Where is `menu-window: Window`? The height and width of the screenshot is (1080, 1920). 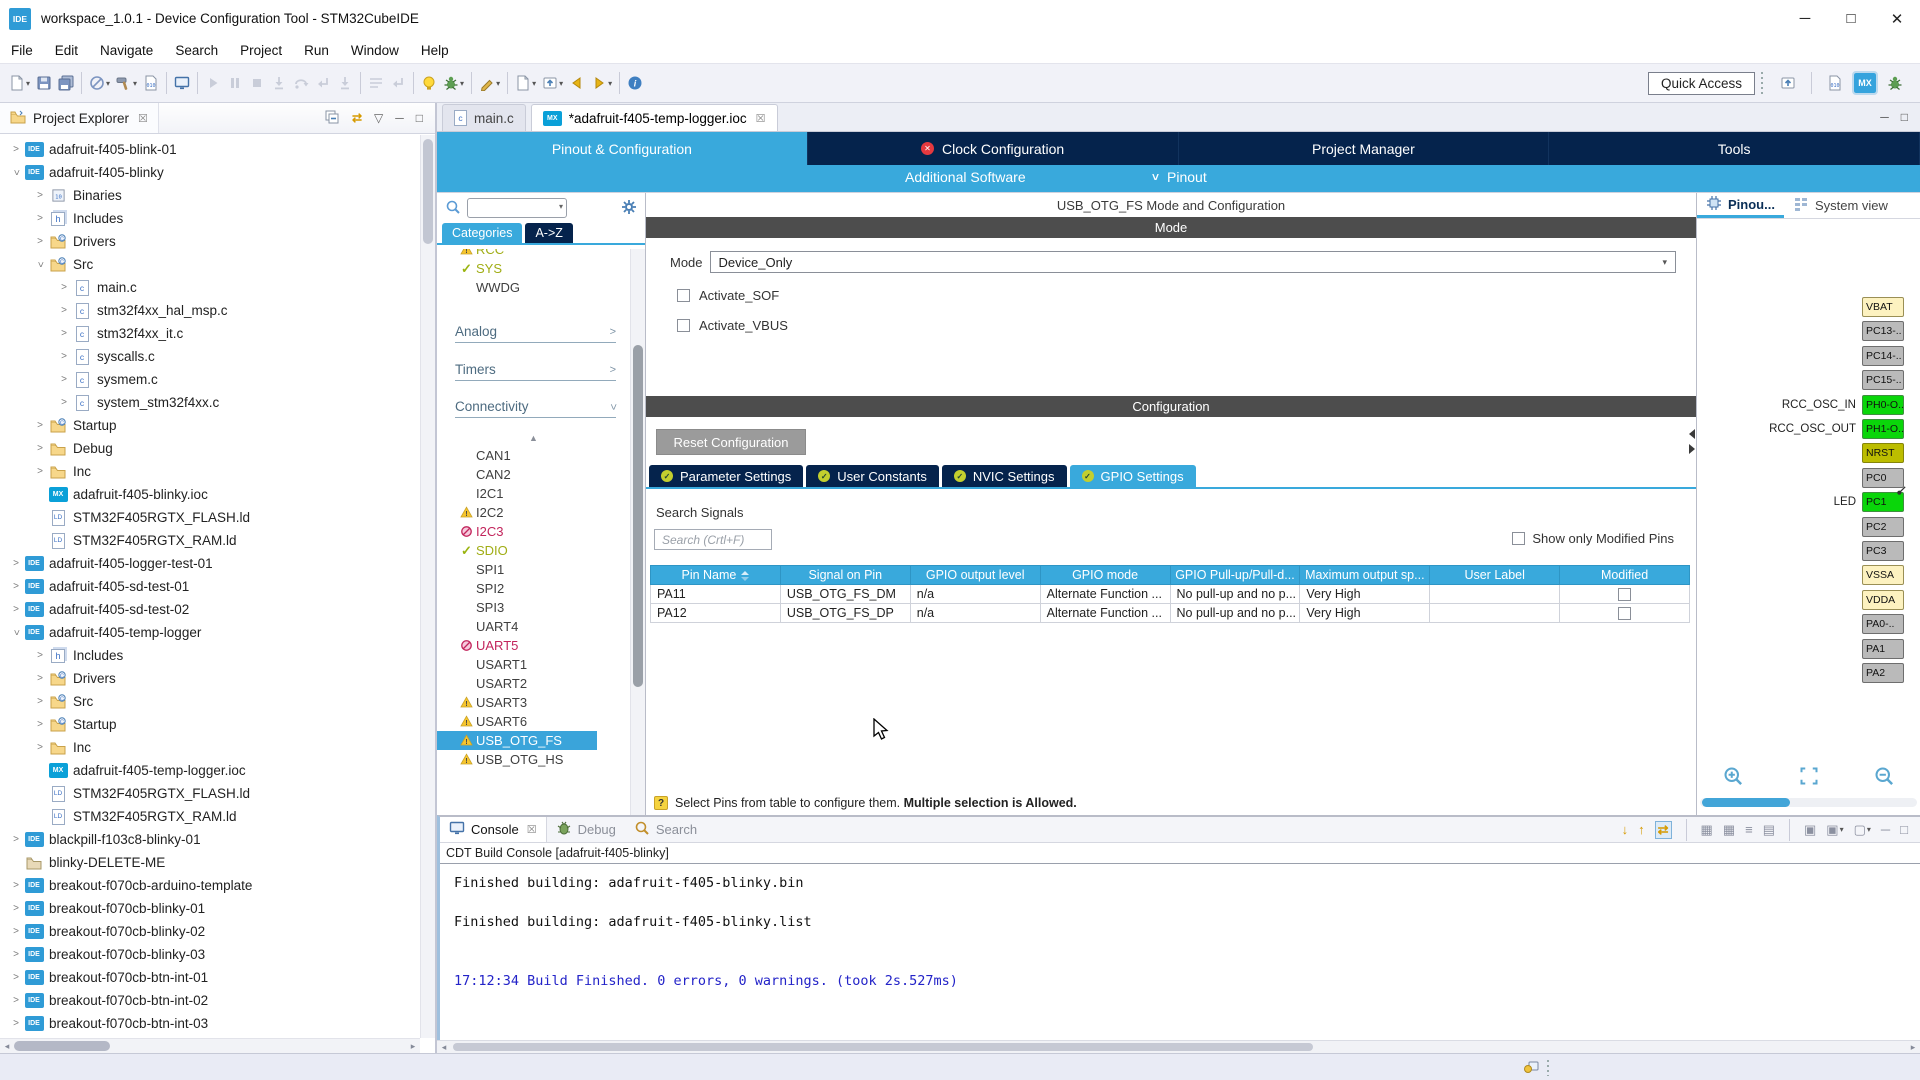 menu-window: Window is located at coordinates (375, 50).